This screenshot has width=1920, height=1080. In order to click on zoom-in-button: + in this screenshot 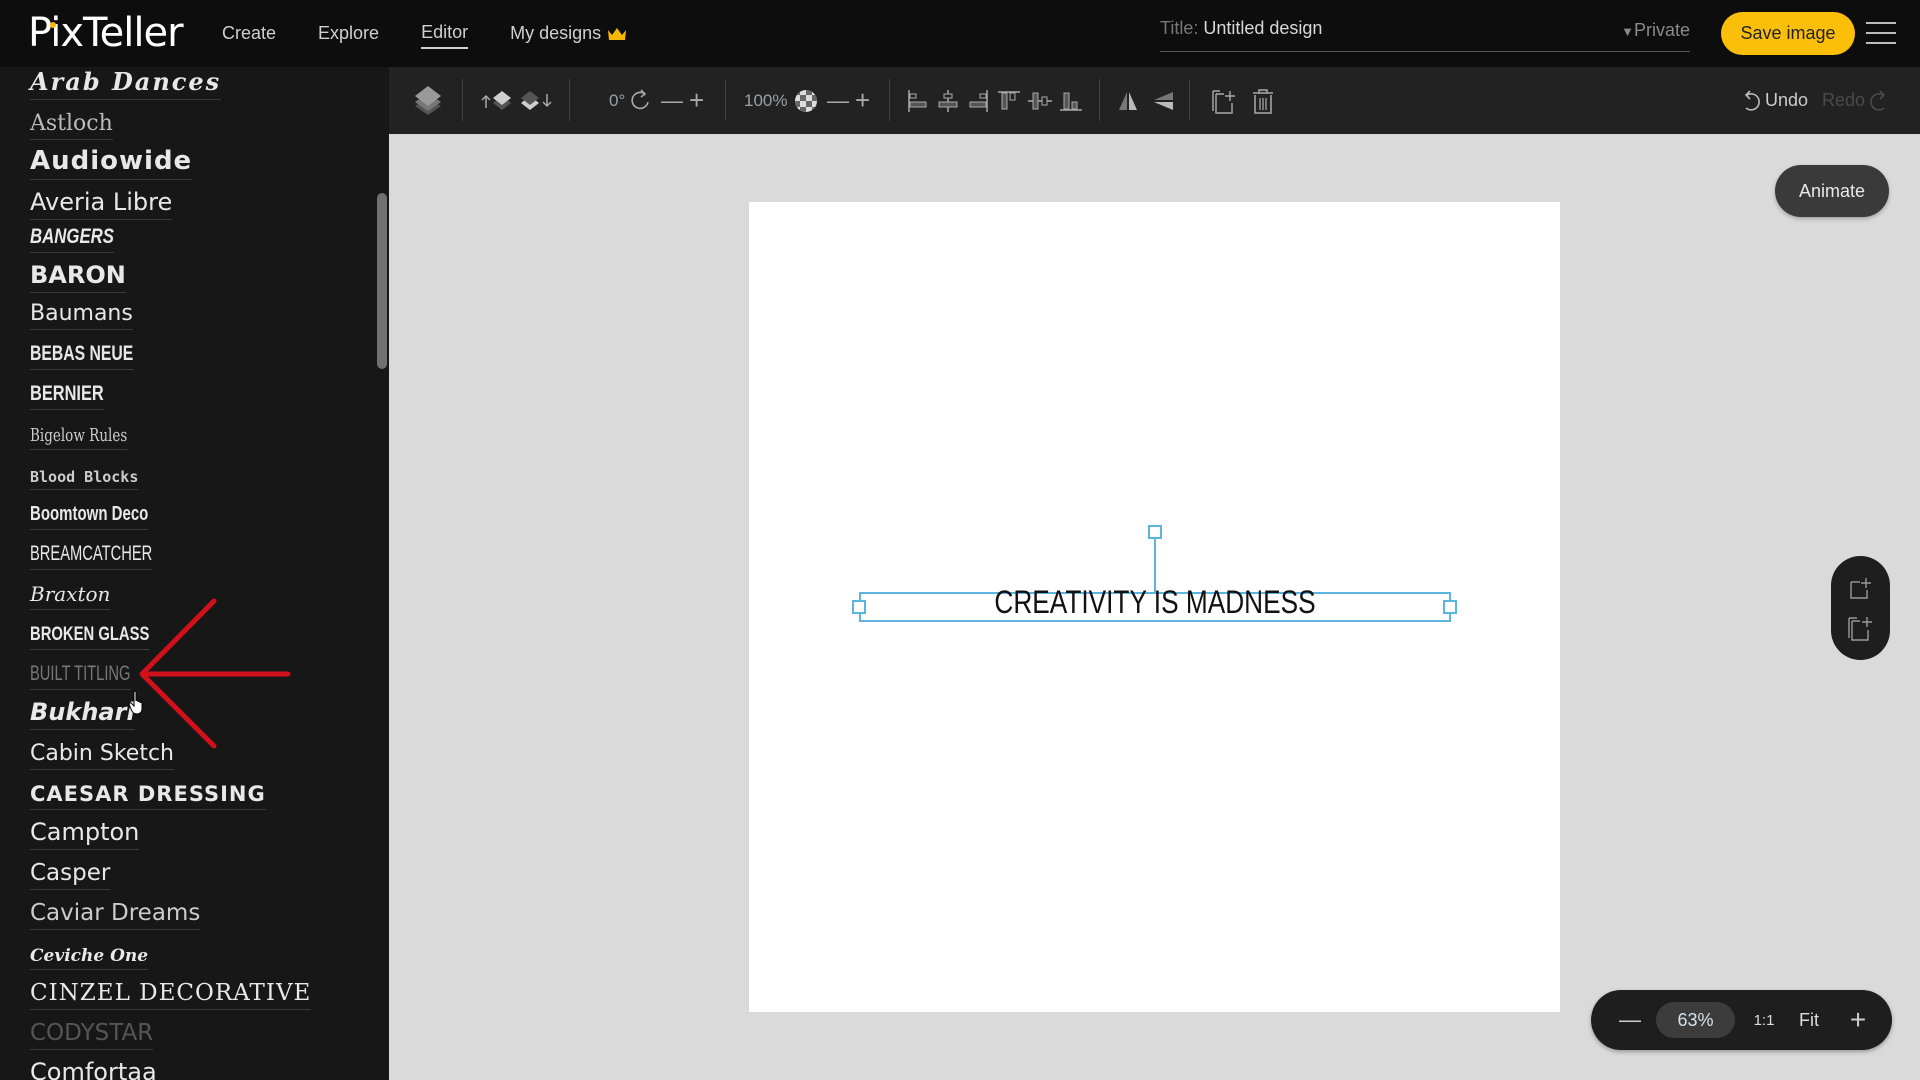, I will do `click(1858, 1020)`.